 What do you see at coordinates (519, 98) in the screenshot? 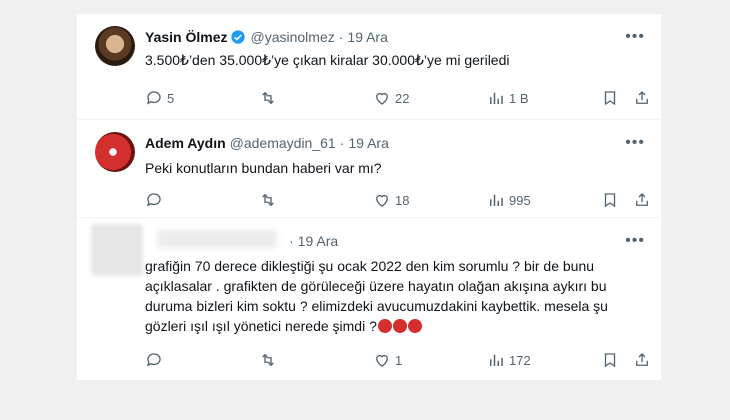
I see `view-count: 1 B` at bounding box center [519, 98].